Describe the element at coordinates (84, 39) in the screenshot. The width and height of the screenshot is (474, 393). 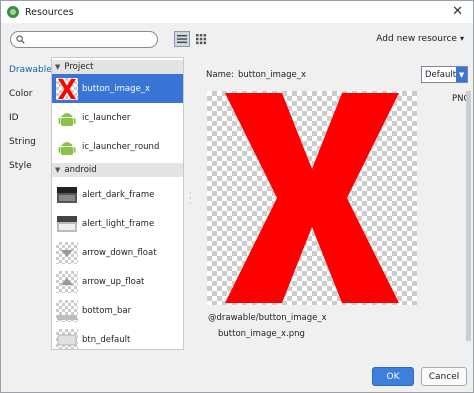
I see `search-input` at that location.